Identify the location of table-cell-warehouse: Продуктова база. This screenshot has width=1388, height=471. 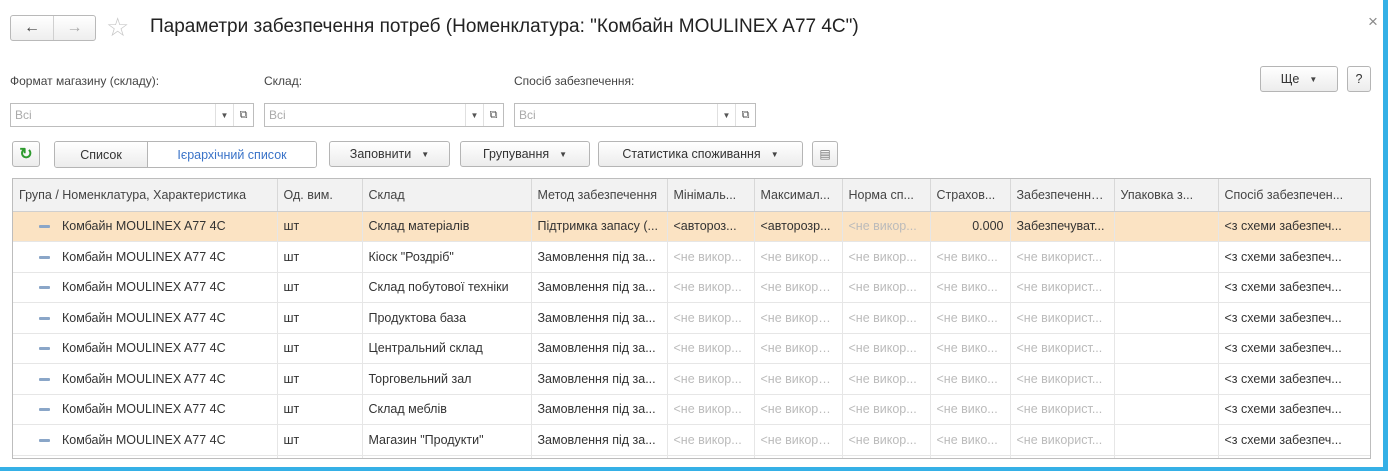
(447, 318).